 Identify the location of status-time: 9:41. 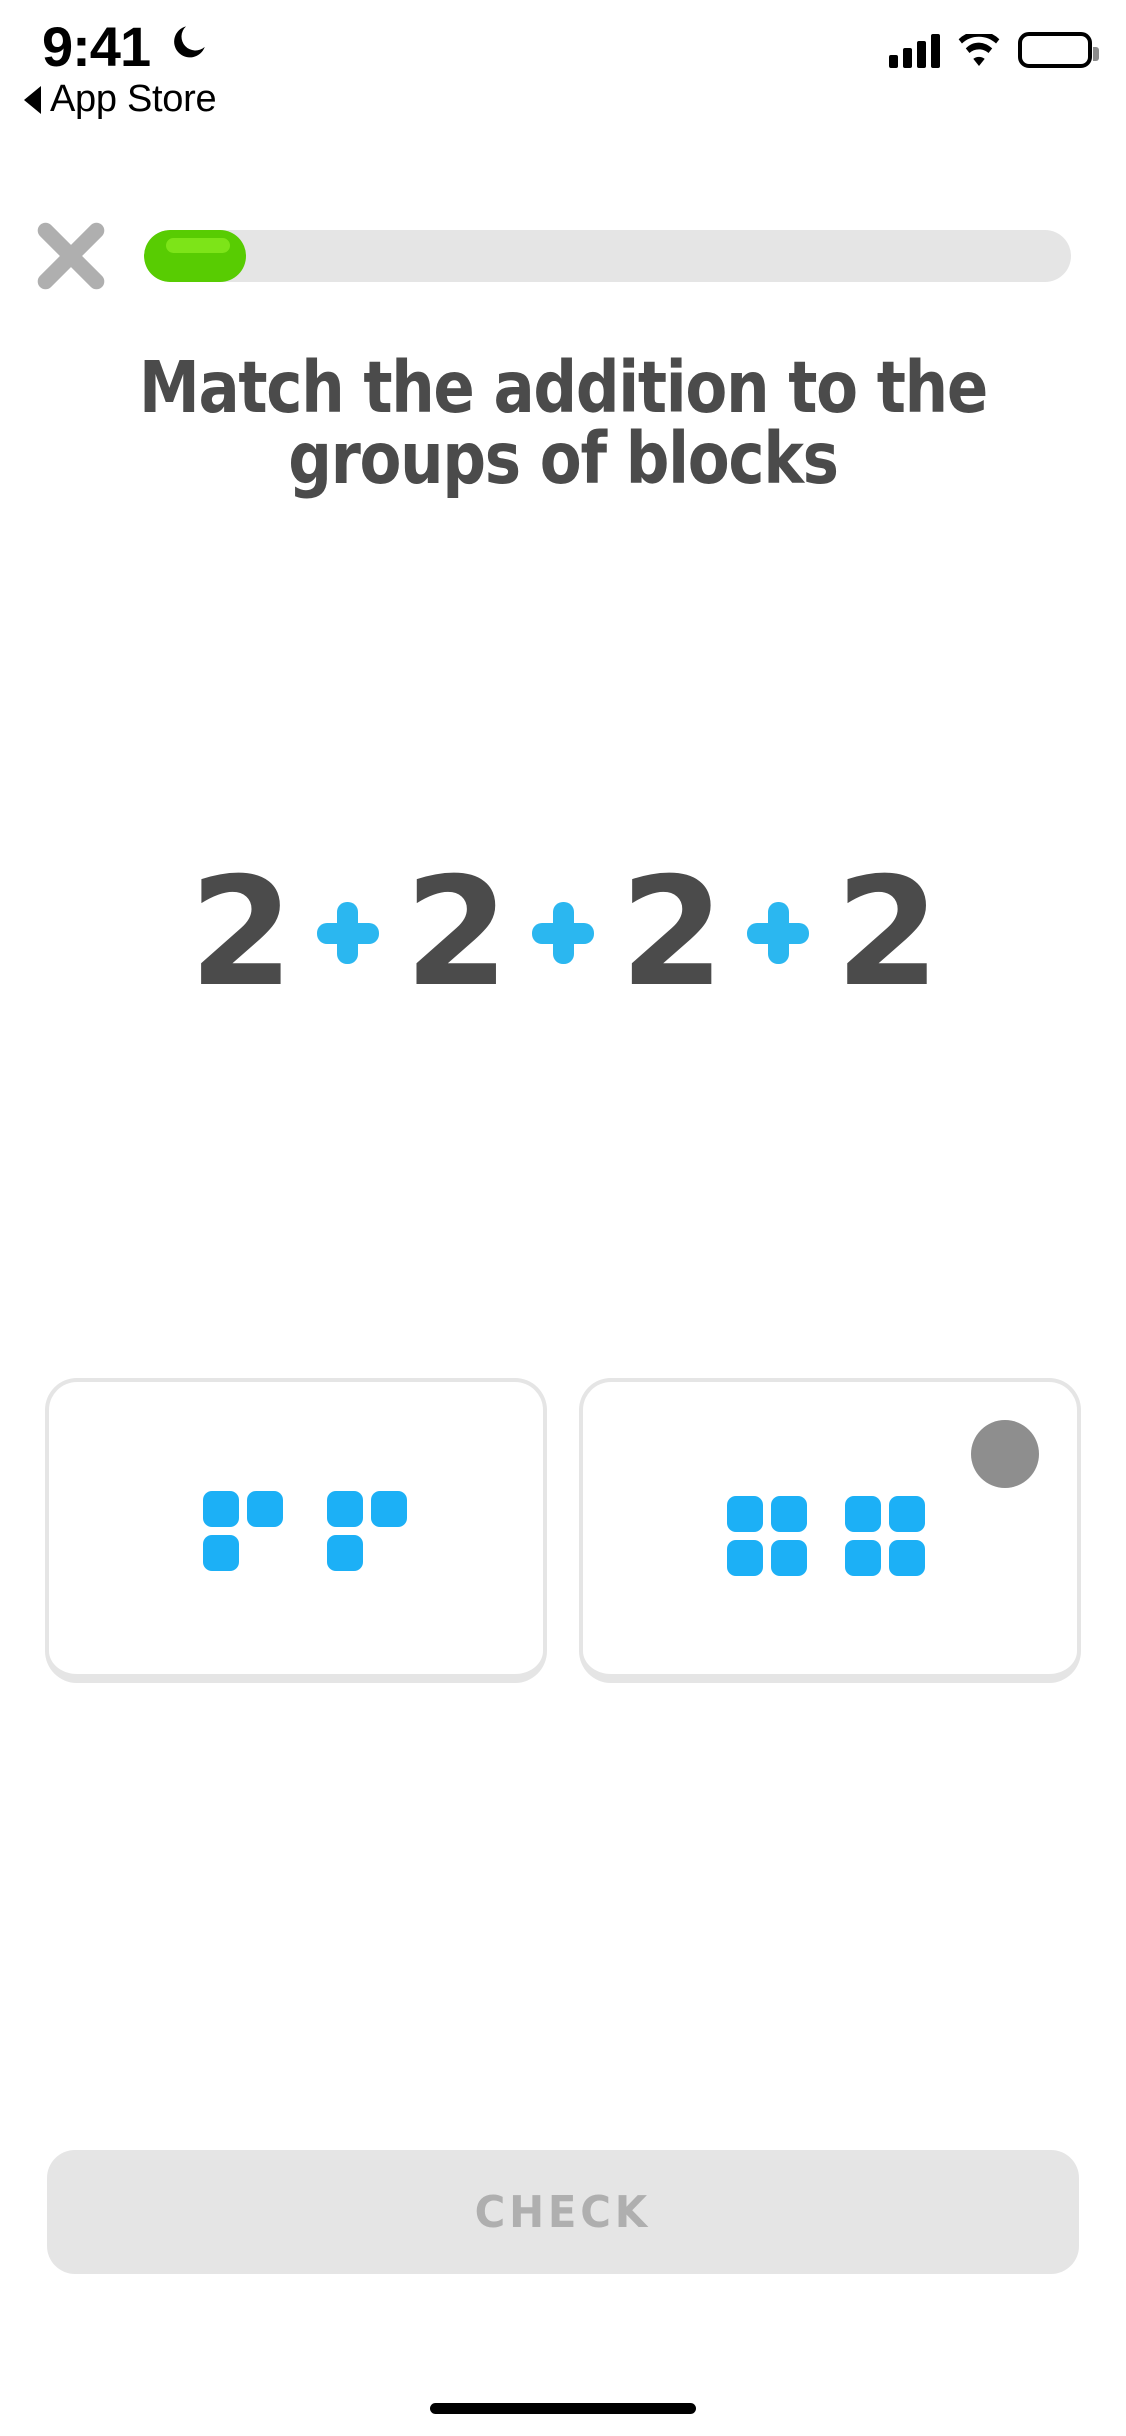
(96, 46).